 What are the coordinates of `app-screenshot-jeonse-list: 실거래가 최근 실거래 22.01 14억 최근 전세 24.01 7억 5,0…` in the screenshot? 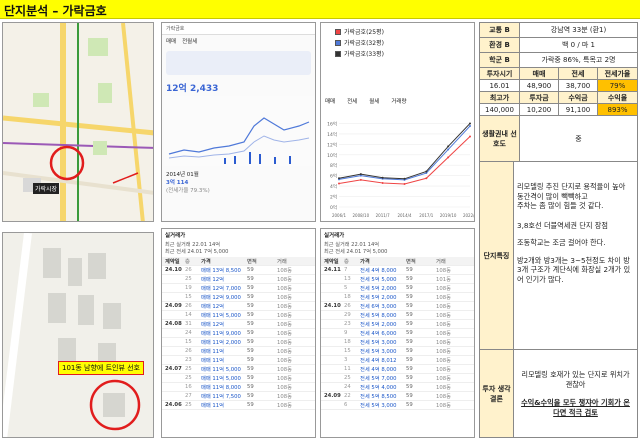 It's located at (397, 333).